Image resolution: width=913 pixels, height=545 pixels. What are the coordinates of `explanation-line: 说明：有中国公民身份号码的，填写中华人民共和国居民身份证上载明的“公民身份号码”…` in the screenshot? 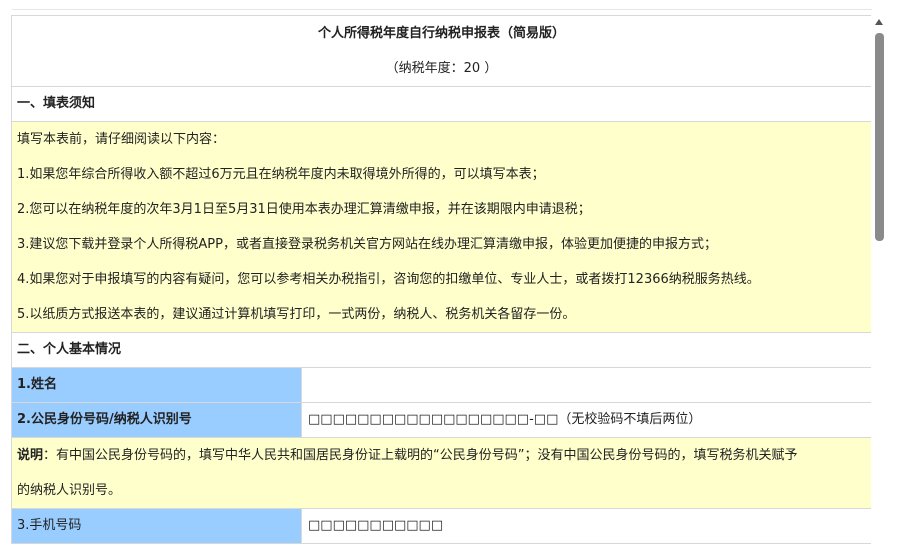 It's located at (441, 455).